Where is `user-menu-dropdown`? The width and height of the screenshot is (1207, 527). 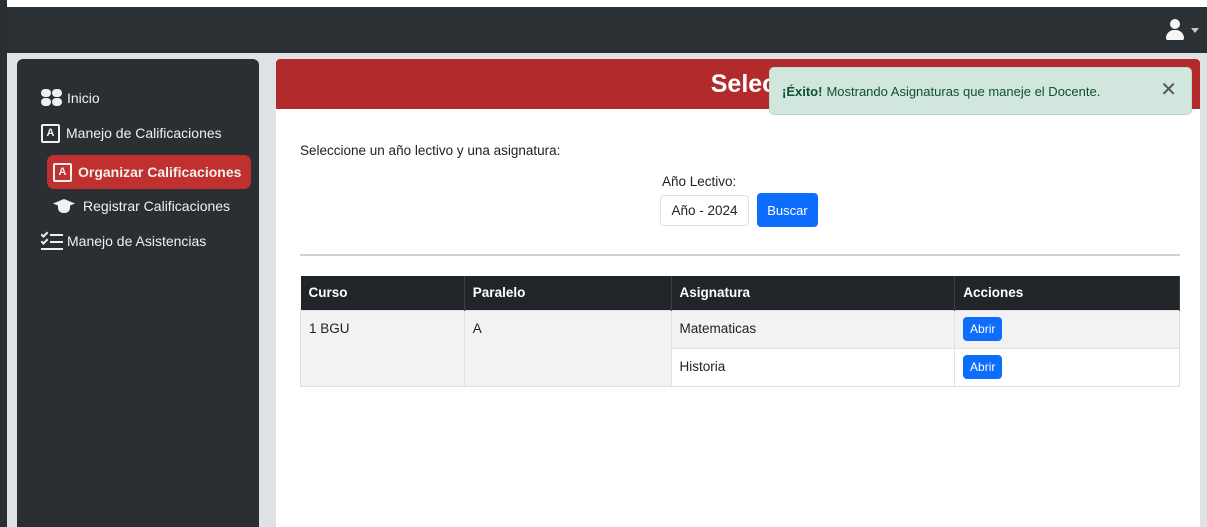 user-menu-dropdown is located at coordinates (1182, 30).